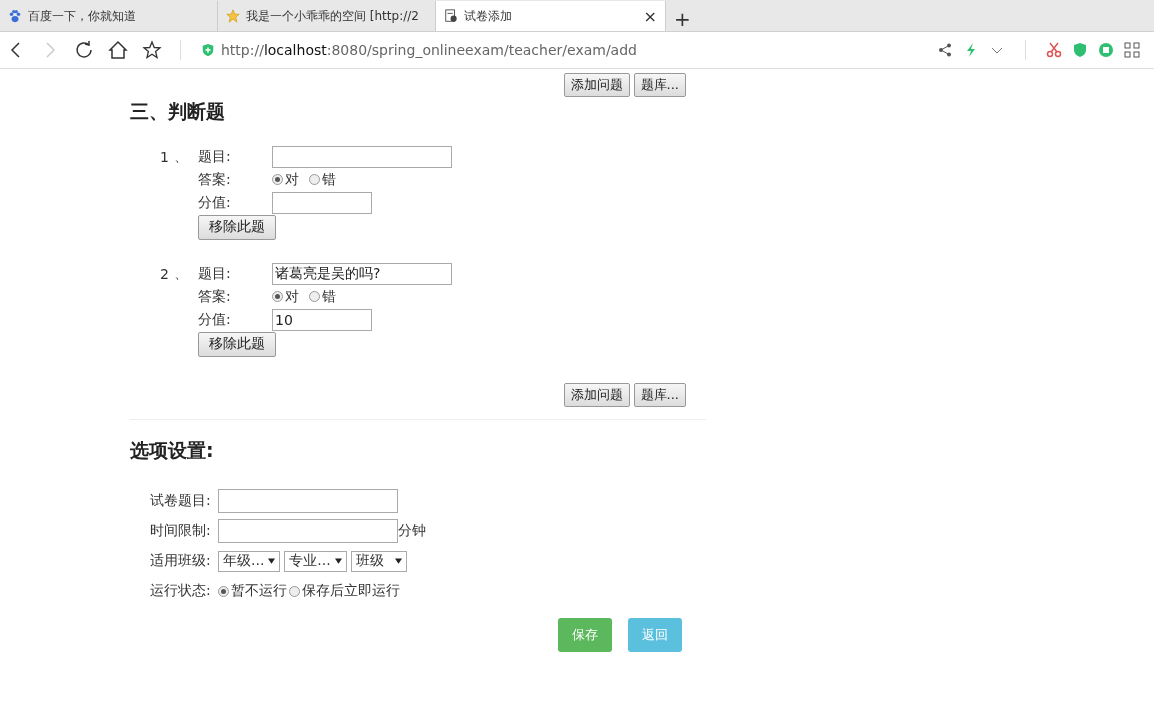 The height and width of the screenshot is (706, 1154). What do you see at coordinates (945, 50) in the screenshot?
I see `share-icon` at bounding box center [945, 50].